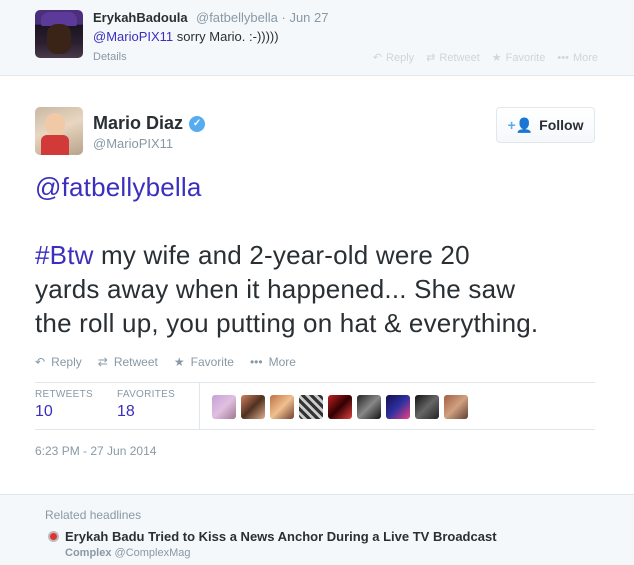  What do you see at coordinates (520, 124) in the screenshot?
I see `follow-person-plus-icon: +👤` at bounding box center [520, 124].